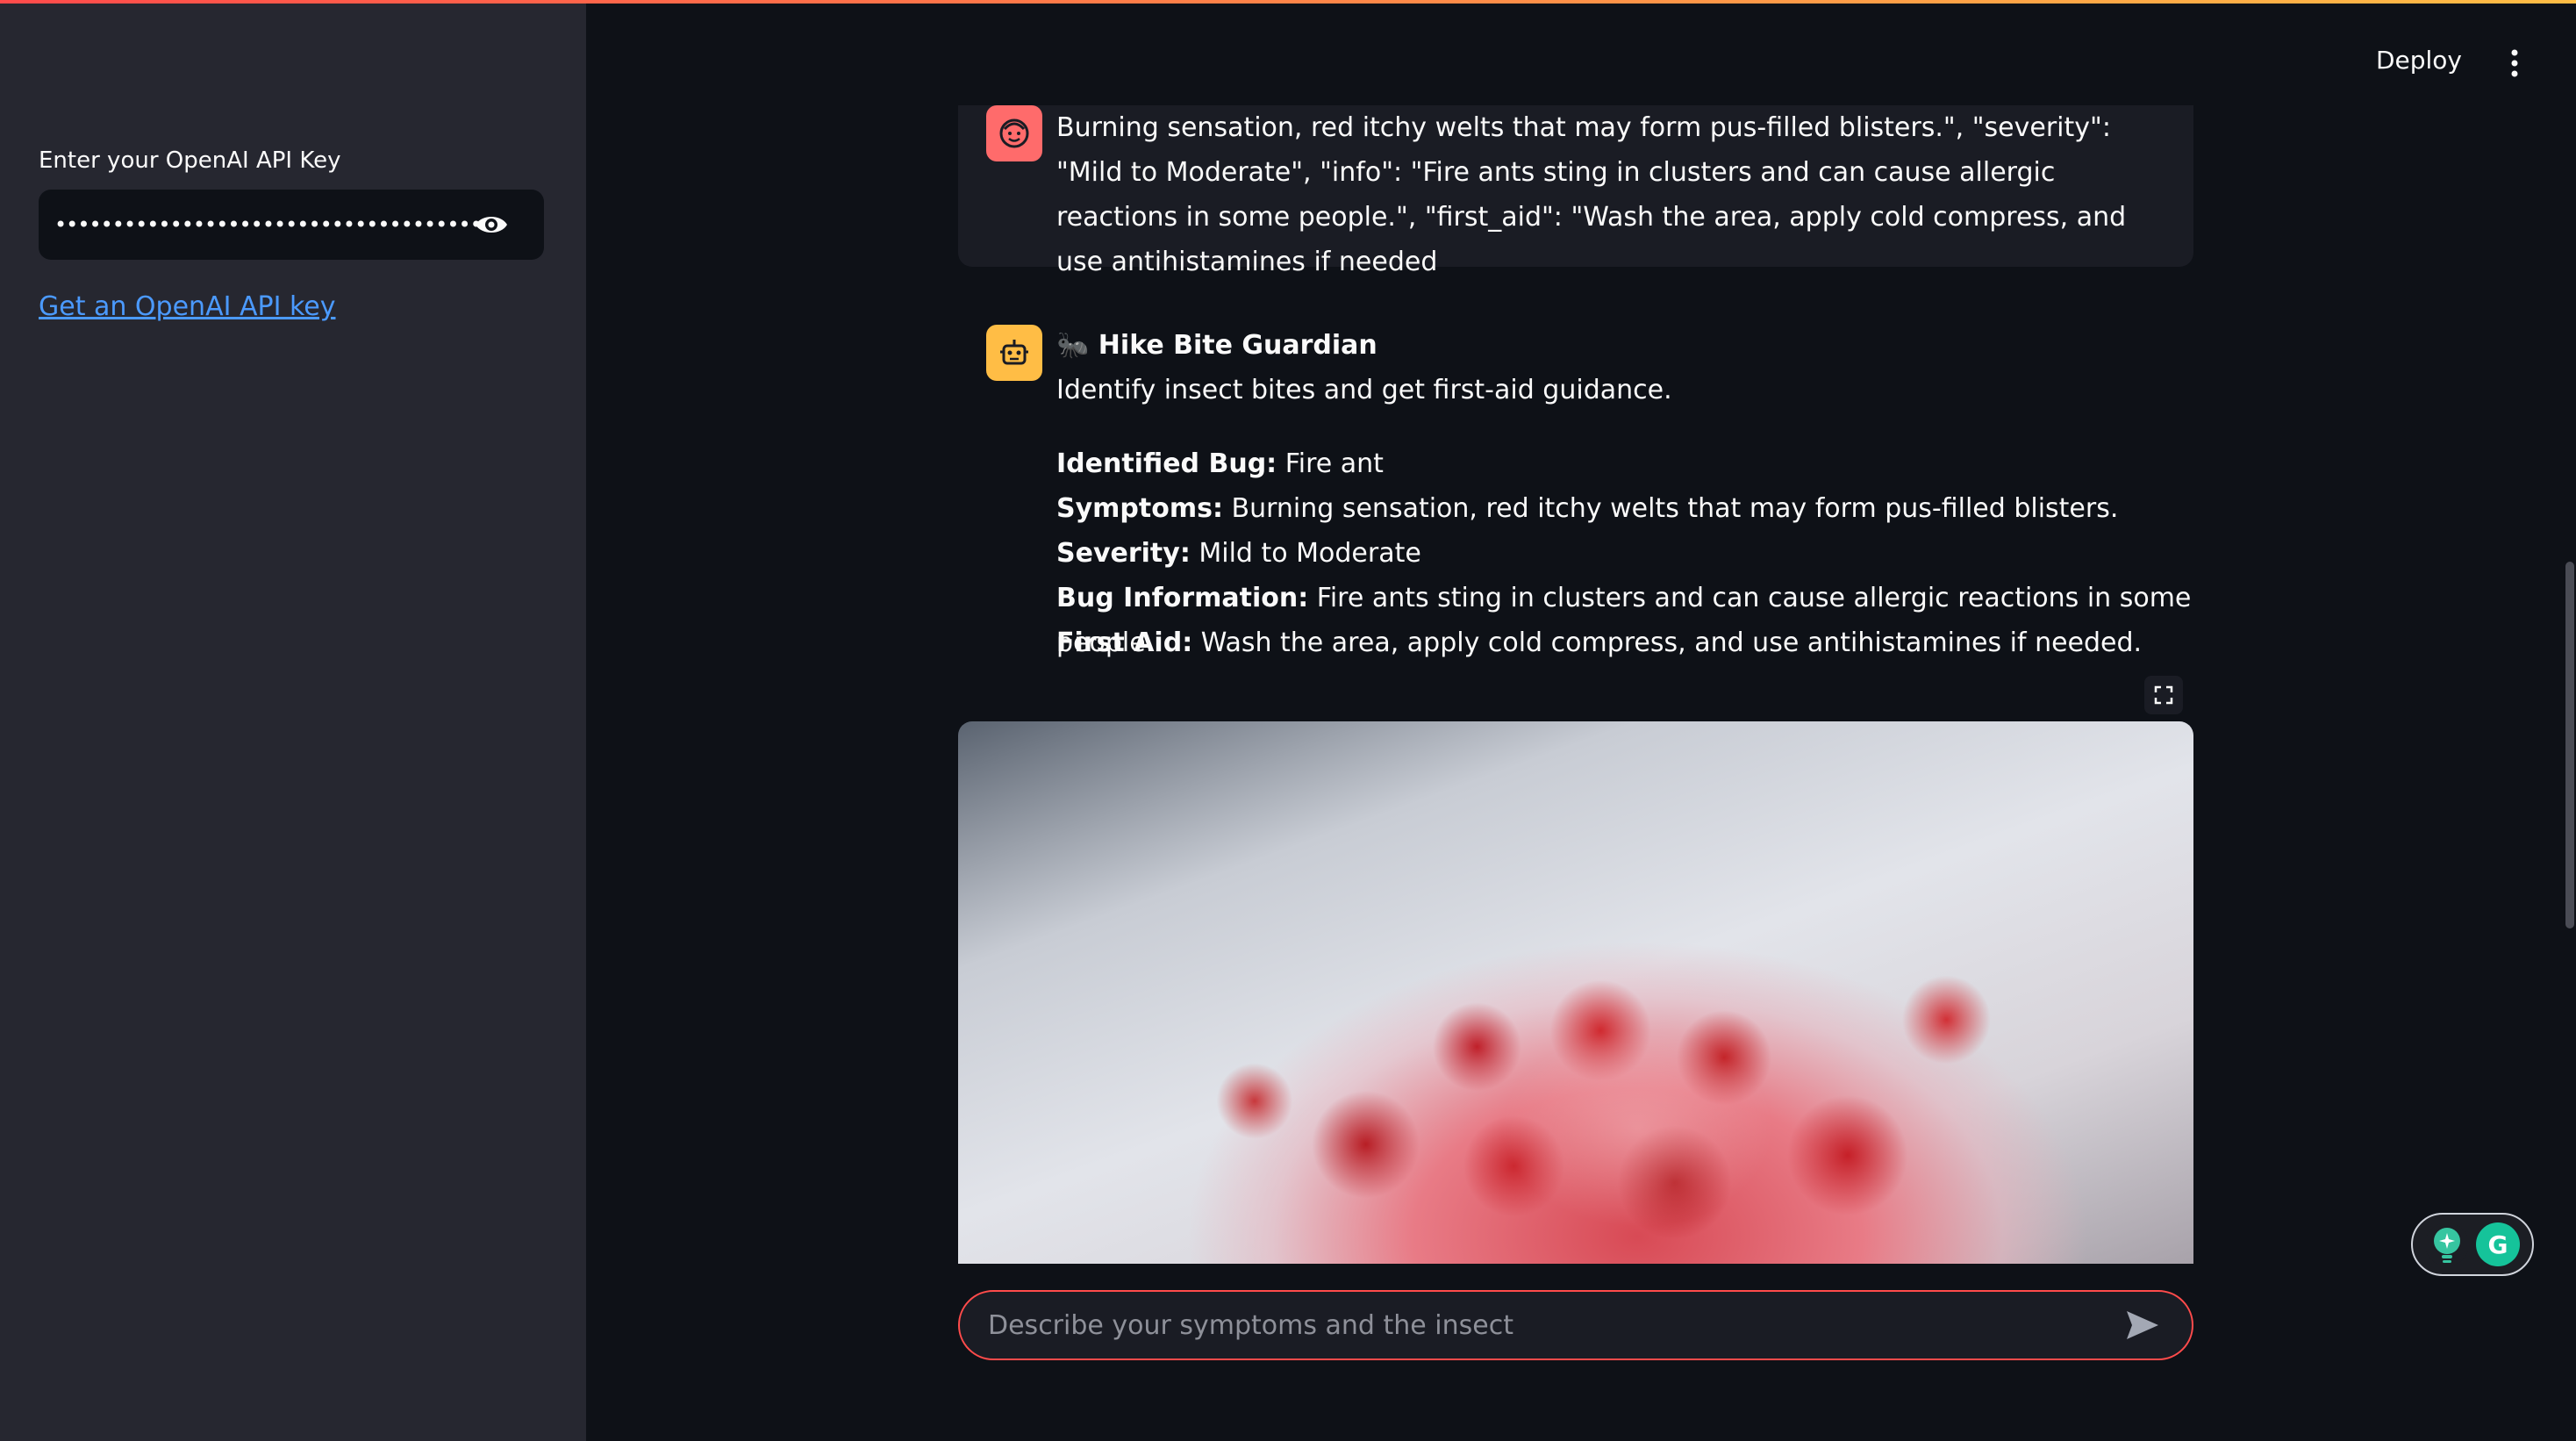 The height and width of the screenshot is (1441, 2576). I want to click on more-vertical-icon, so click(2514, 63).